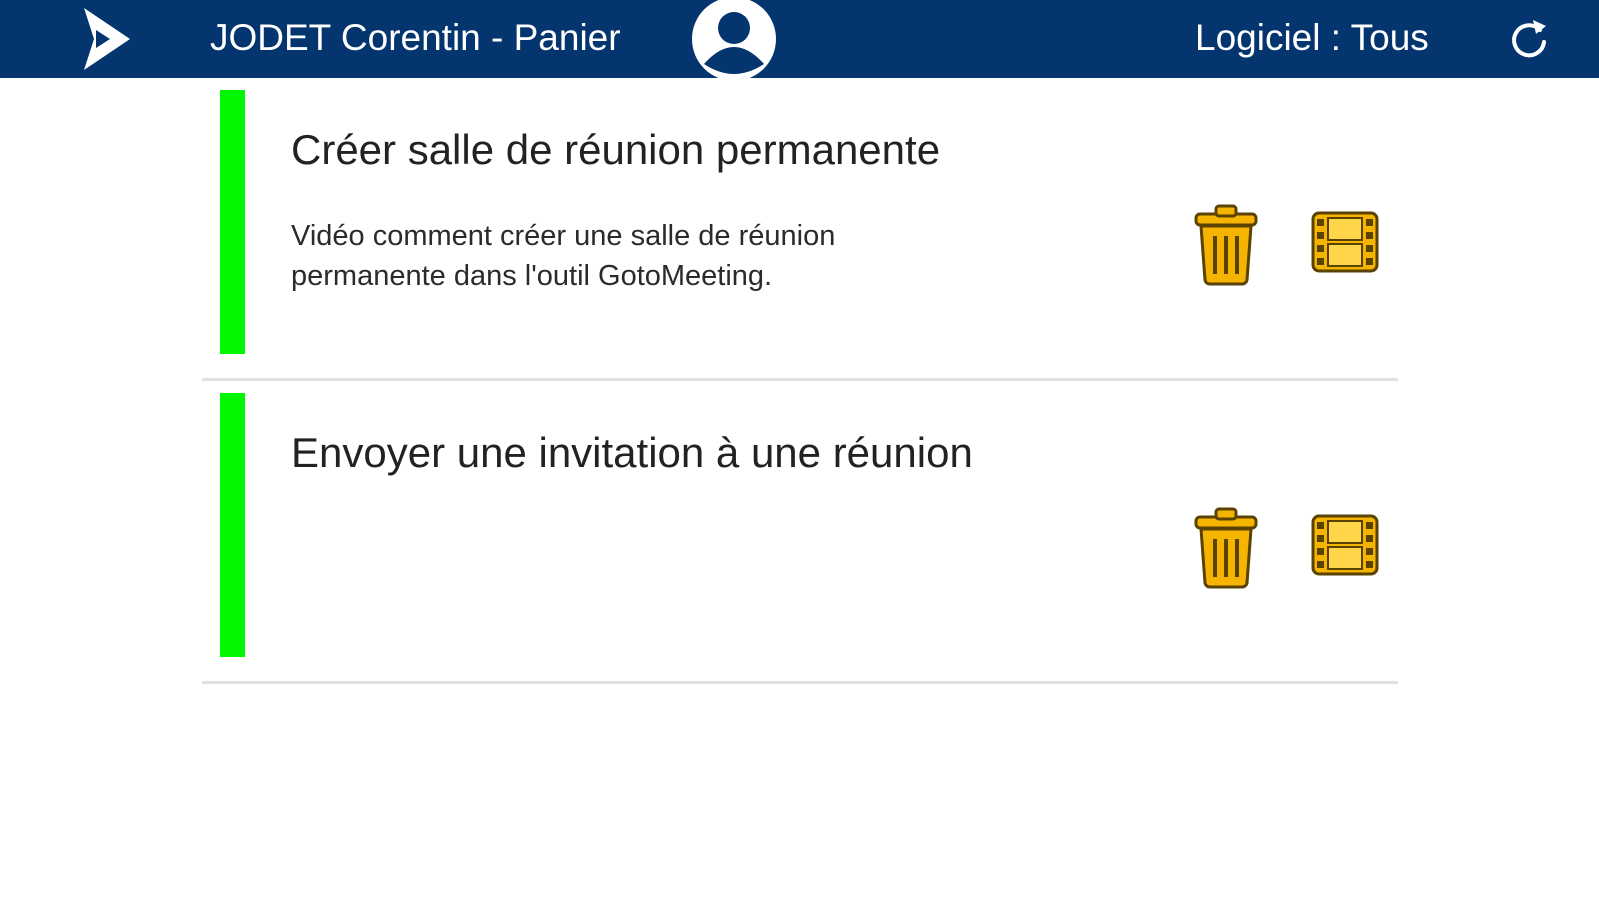  What do you see at coordinates (106, 39) in the screenshot?
I see `play-logo-icon` at bounding box center [106, 39].